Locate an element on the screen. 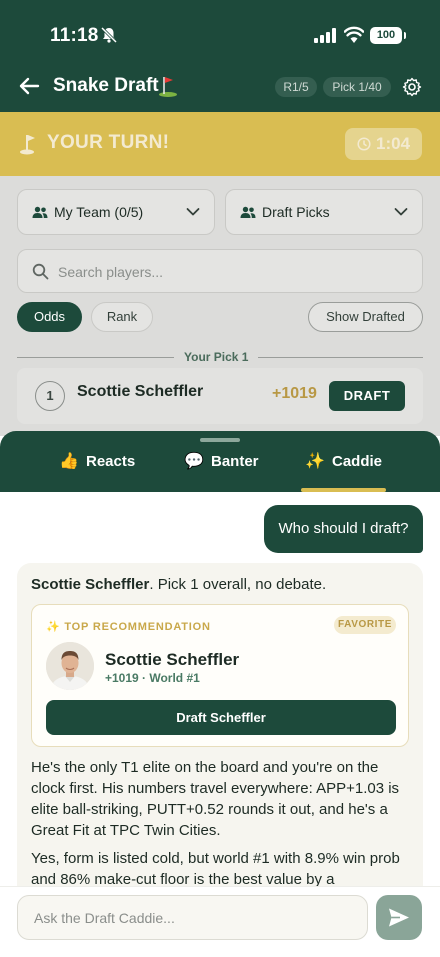 The image size is (440, 957). ai-intro-name: Scottie Scheffler is located at coordinates (90, 584).